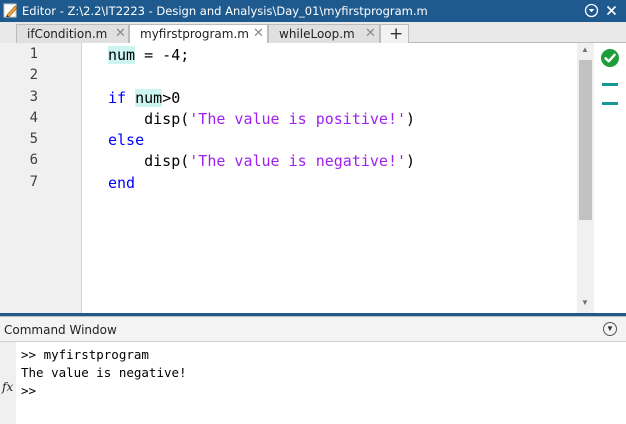 The height and width of the screenshot is (424, 626). I want to click on code-line-3: if num>0, so click(144, 98).